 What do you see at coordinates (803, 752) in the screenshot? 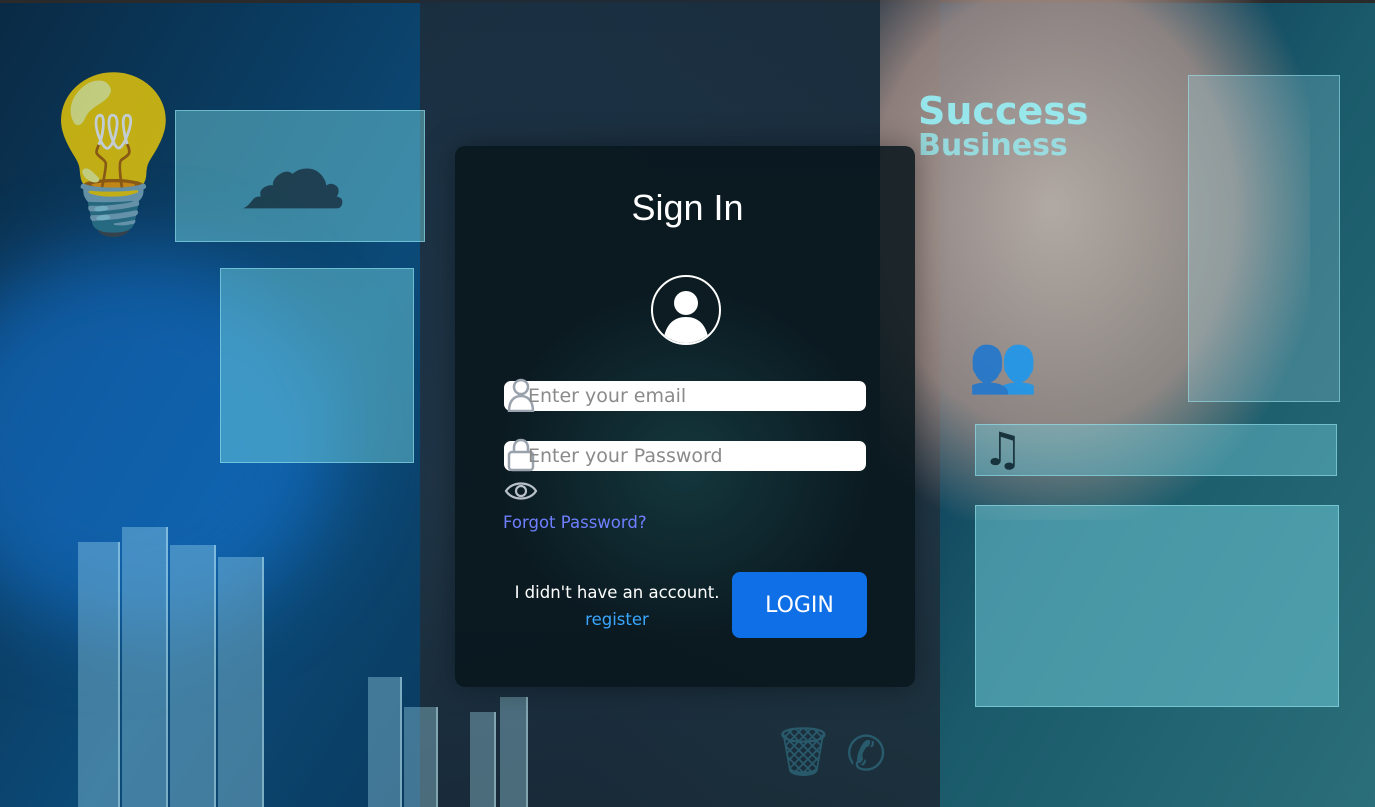
I see `trash-icon: 🗑` at bounding box center [803, 752].